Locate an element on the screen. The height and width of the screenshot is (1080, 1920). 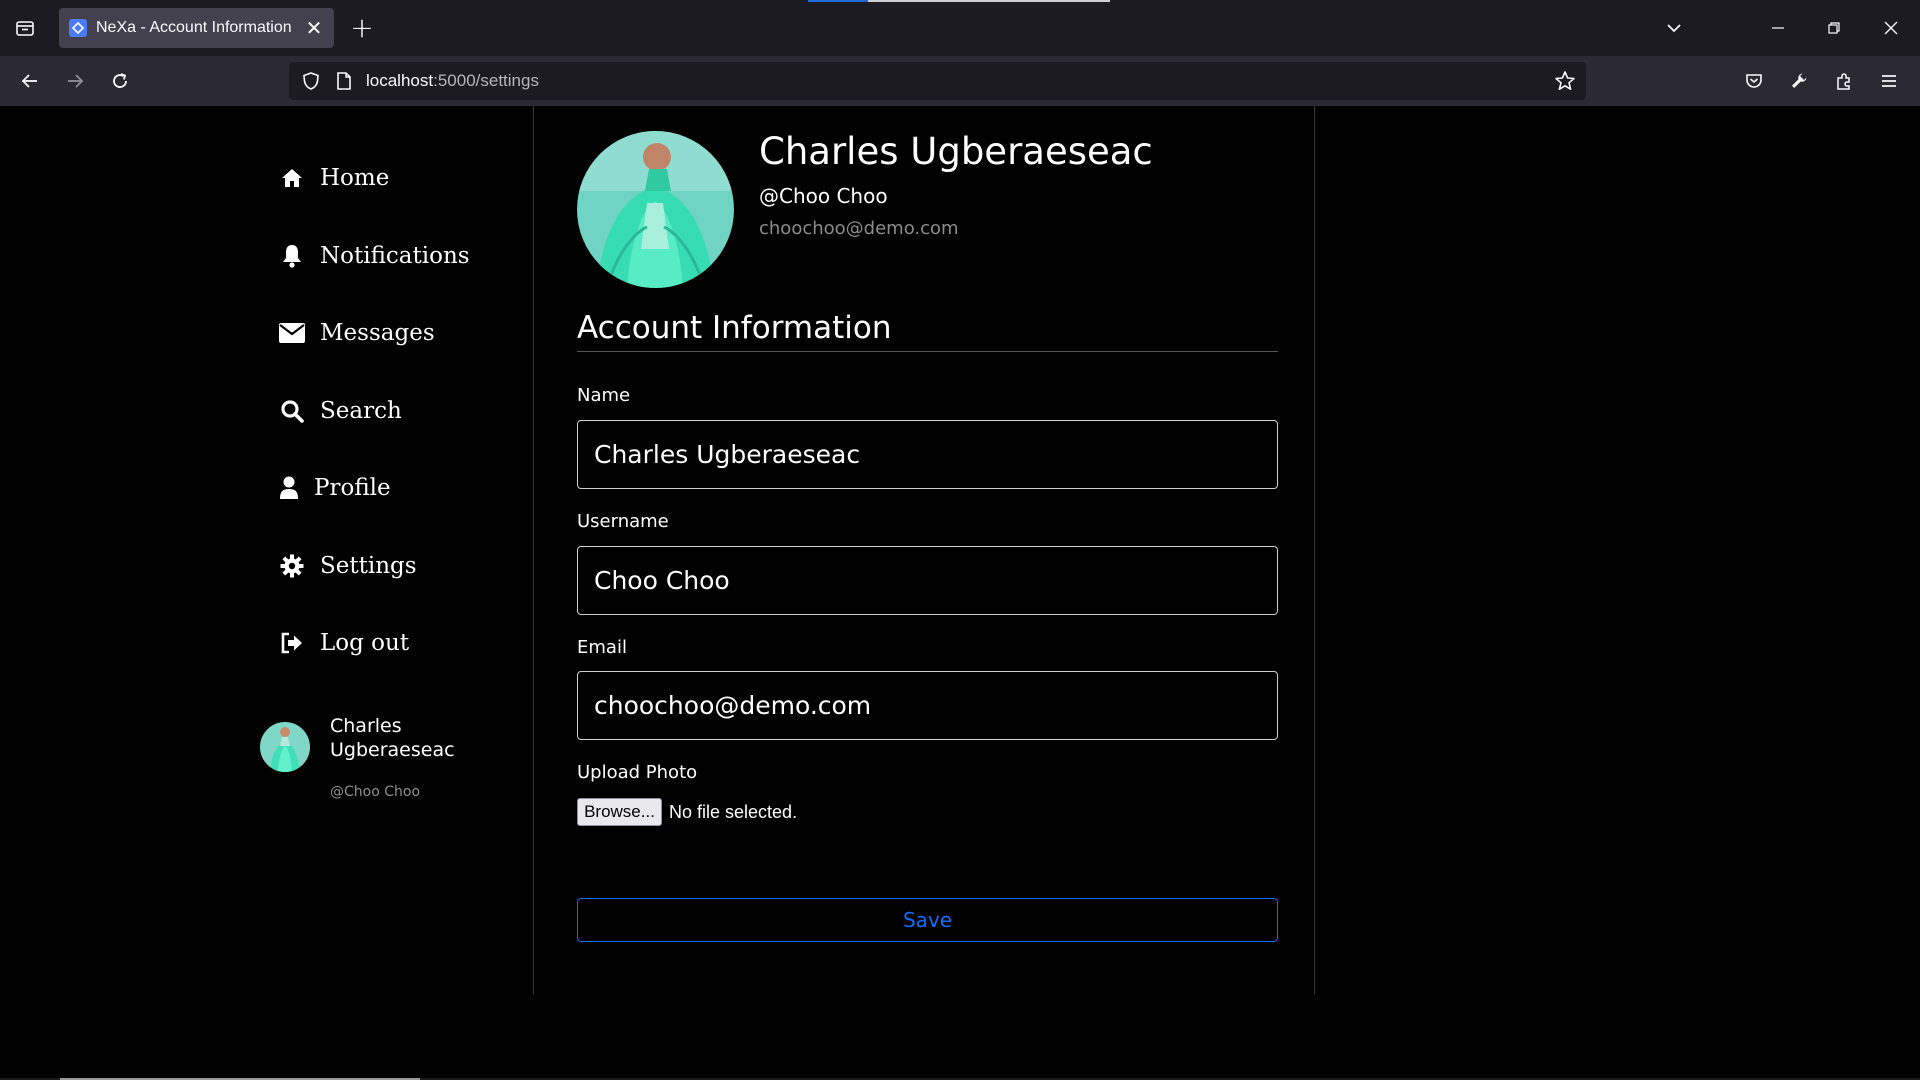
pocket-button is located at coordinates (1754, 81).